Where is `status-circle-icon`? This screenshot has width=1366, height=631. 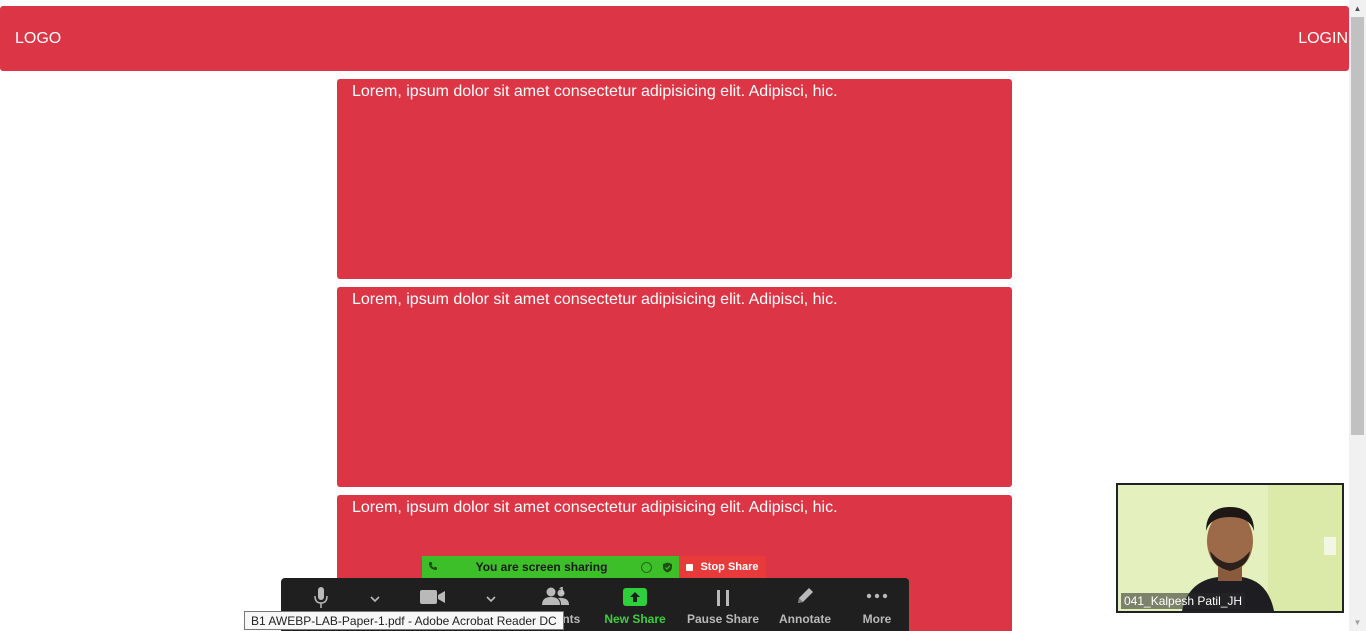
status-circle-icon is located at coordinates (646, 567).